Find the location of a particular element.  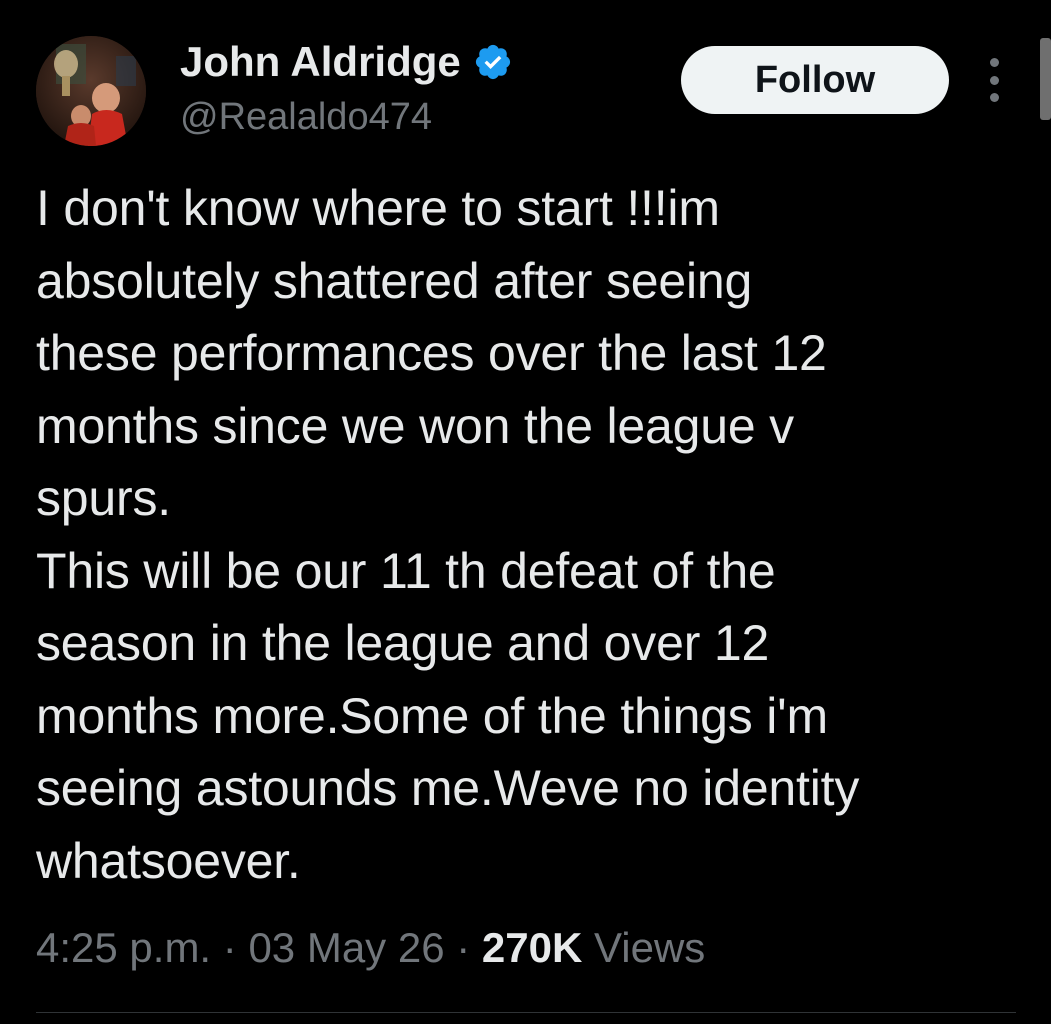

follow-button: Follow is located at coordinates (815, 80).